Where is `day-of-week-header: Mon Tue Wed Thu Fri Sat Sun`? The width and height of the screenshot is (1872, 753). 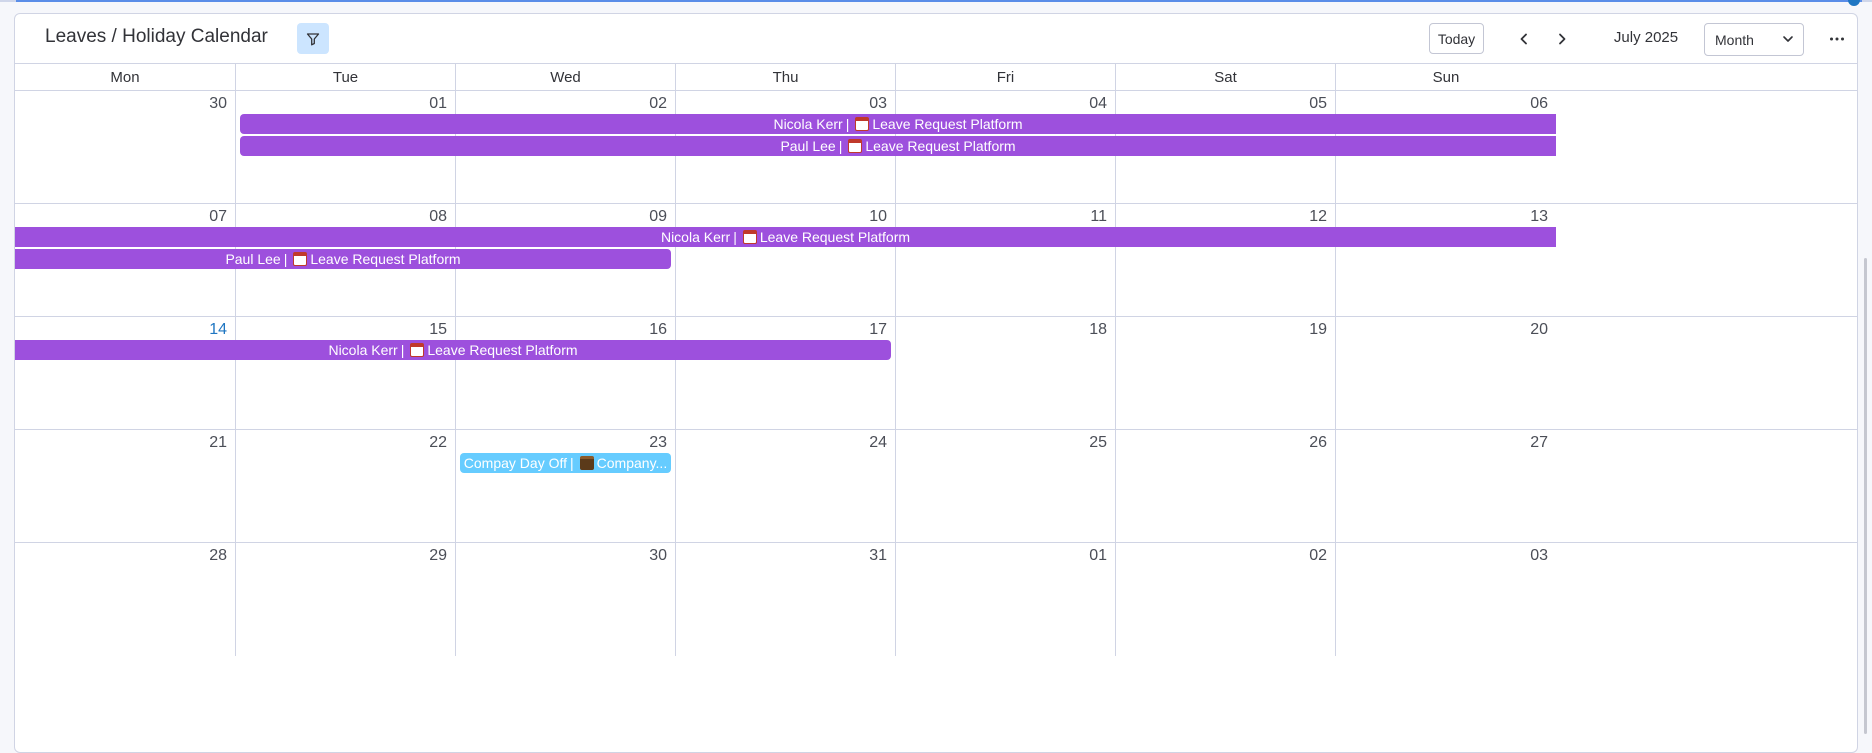
day-of-week-header: Mon Tue Wed Thu Fri Sat Sun is located at coordinates (936, 77).